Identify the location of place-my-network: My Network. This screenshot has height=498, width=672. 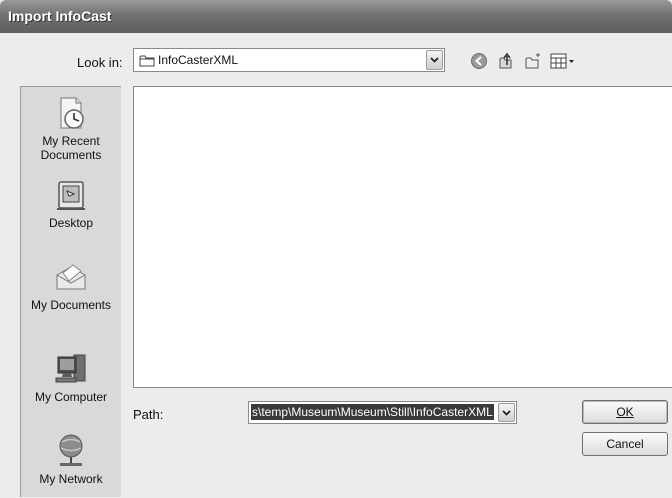
(71, 458).